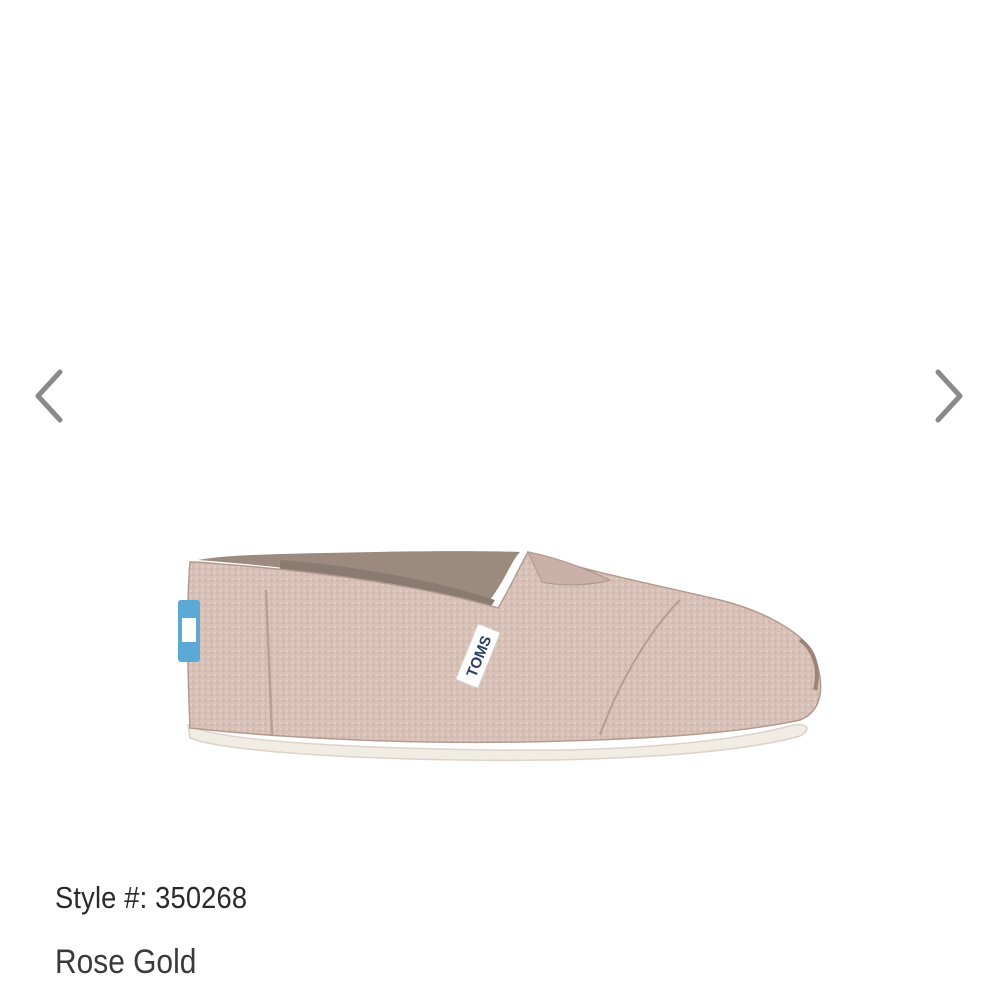 The width and height of the screenshot is (1000, 1000). I want to click on chevron-left-icon, so click(49, 396).